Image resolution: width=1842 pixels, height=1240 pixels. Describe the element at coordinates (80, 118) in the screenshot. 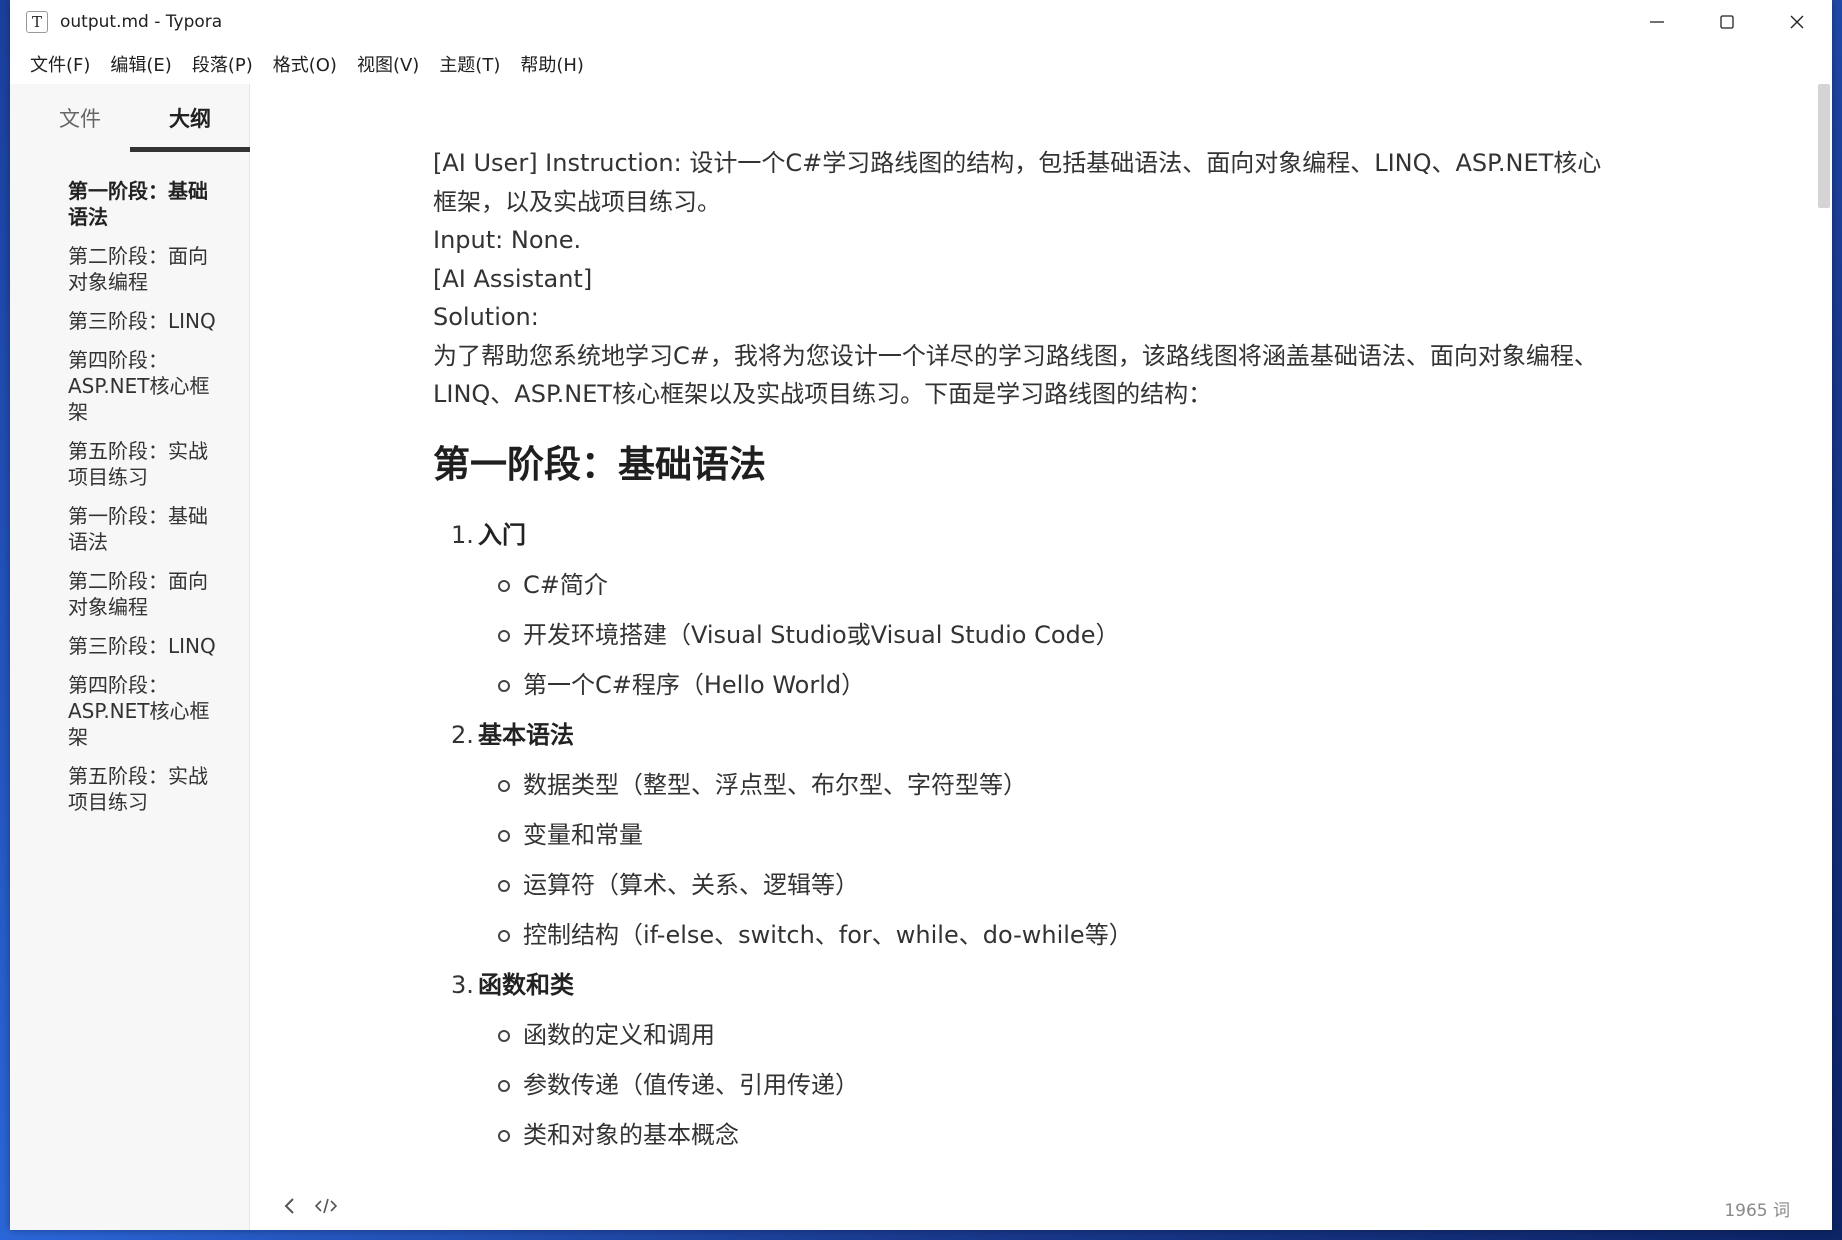

I see `tab-files: 文件` at that location.